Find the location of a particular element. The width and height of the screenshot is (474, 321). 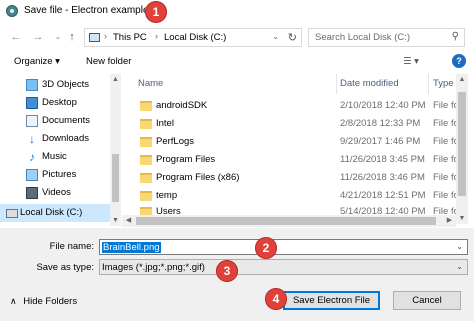

sidebar-item-downloads: ↓ Downloads is located at coordinates (61, 139).